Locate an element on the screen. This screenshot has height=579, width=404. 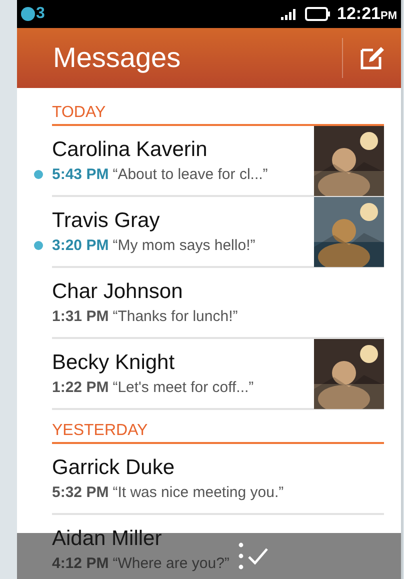
notification-count: 3 is located at coordinates (40, 14).